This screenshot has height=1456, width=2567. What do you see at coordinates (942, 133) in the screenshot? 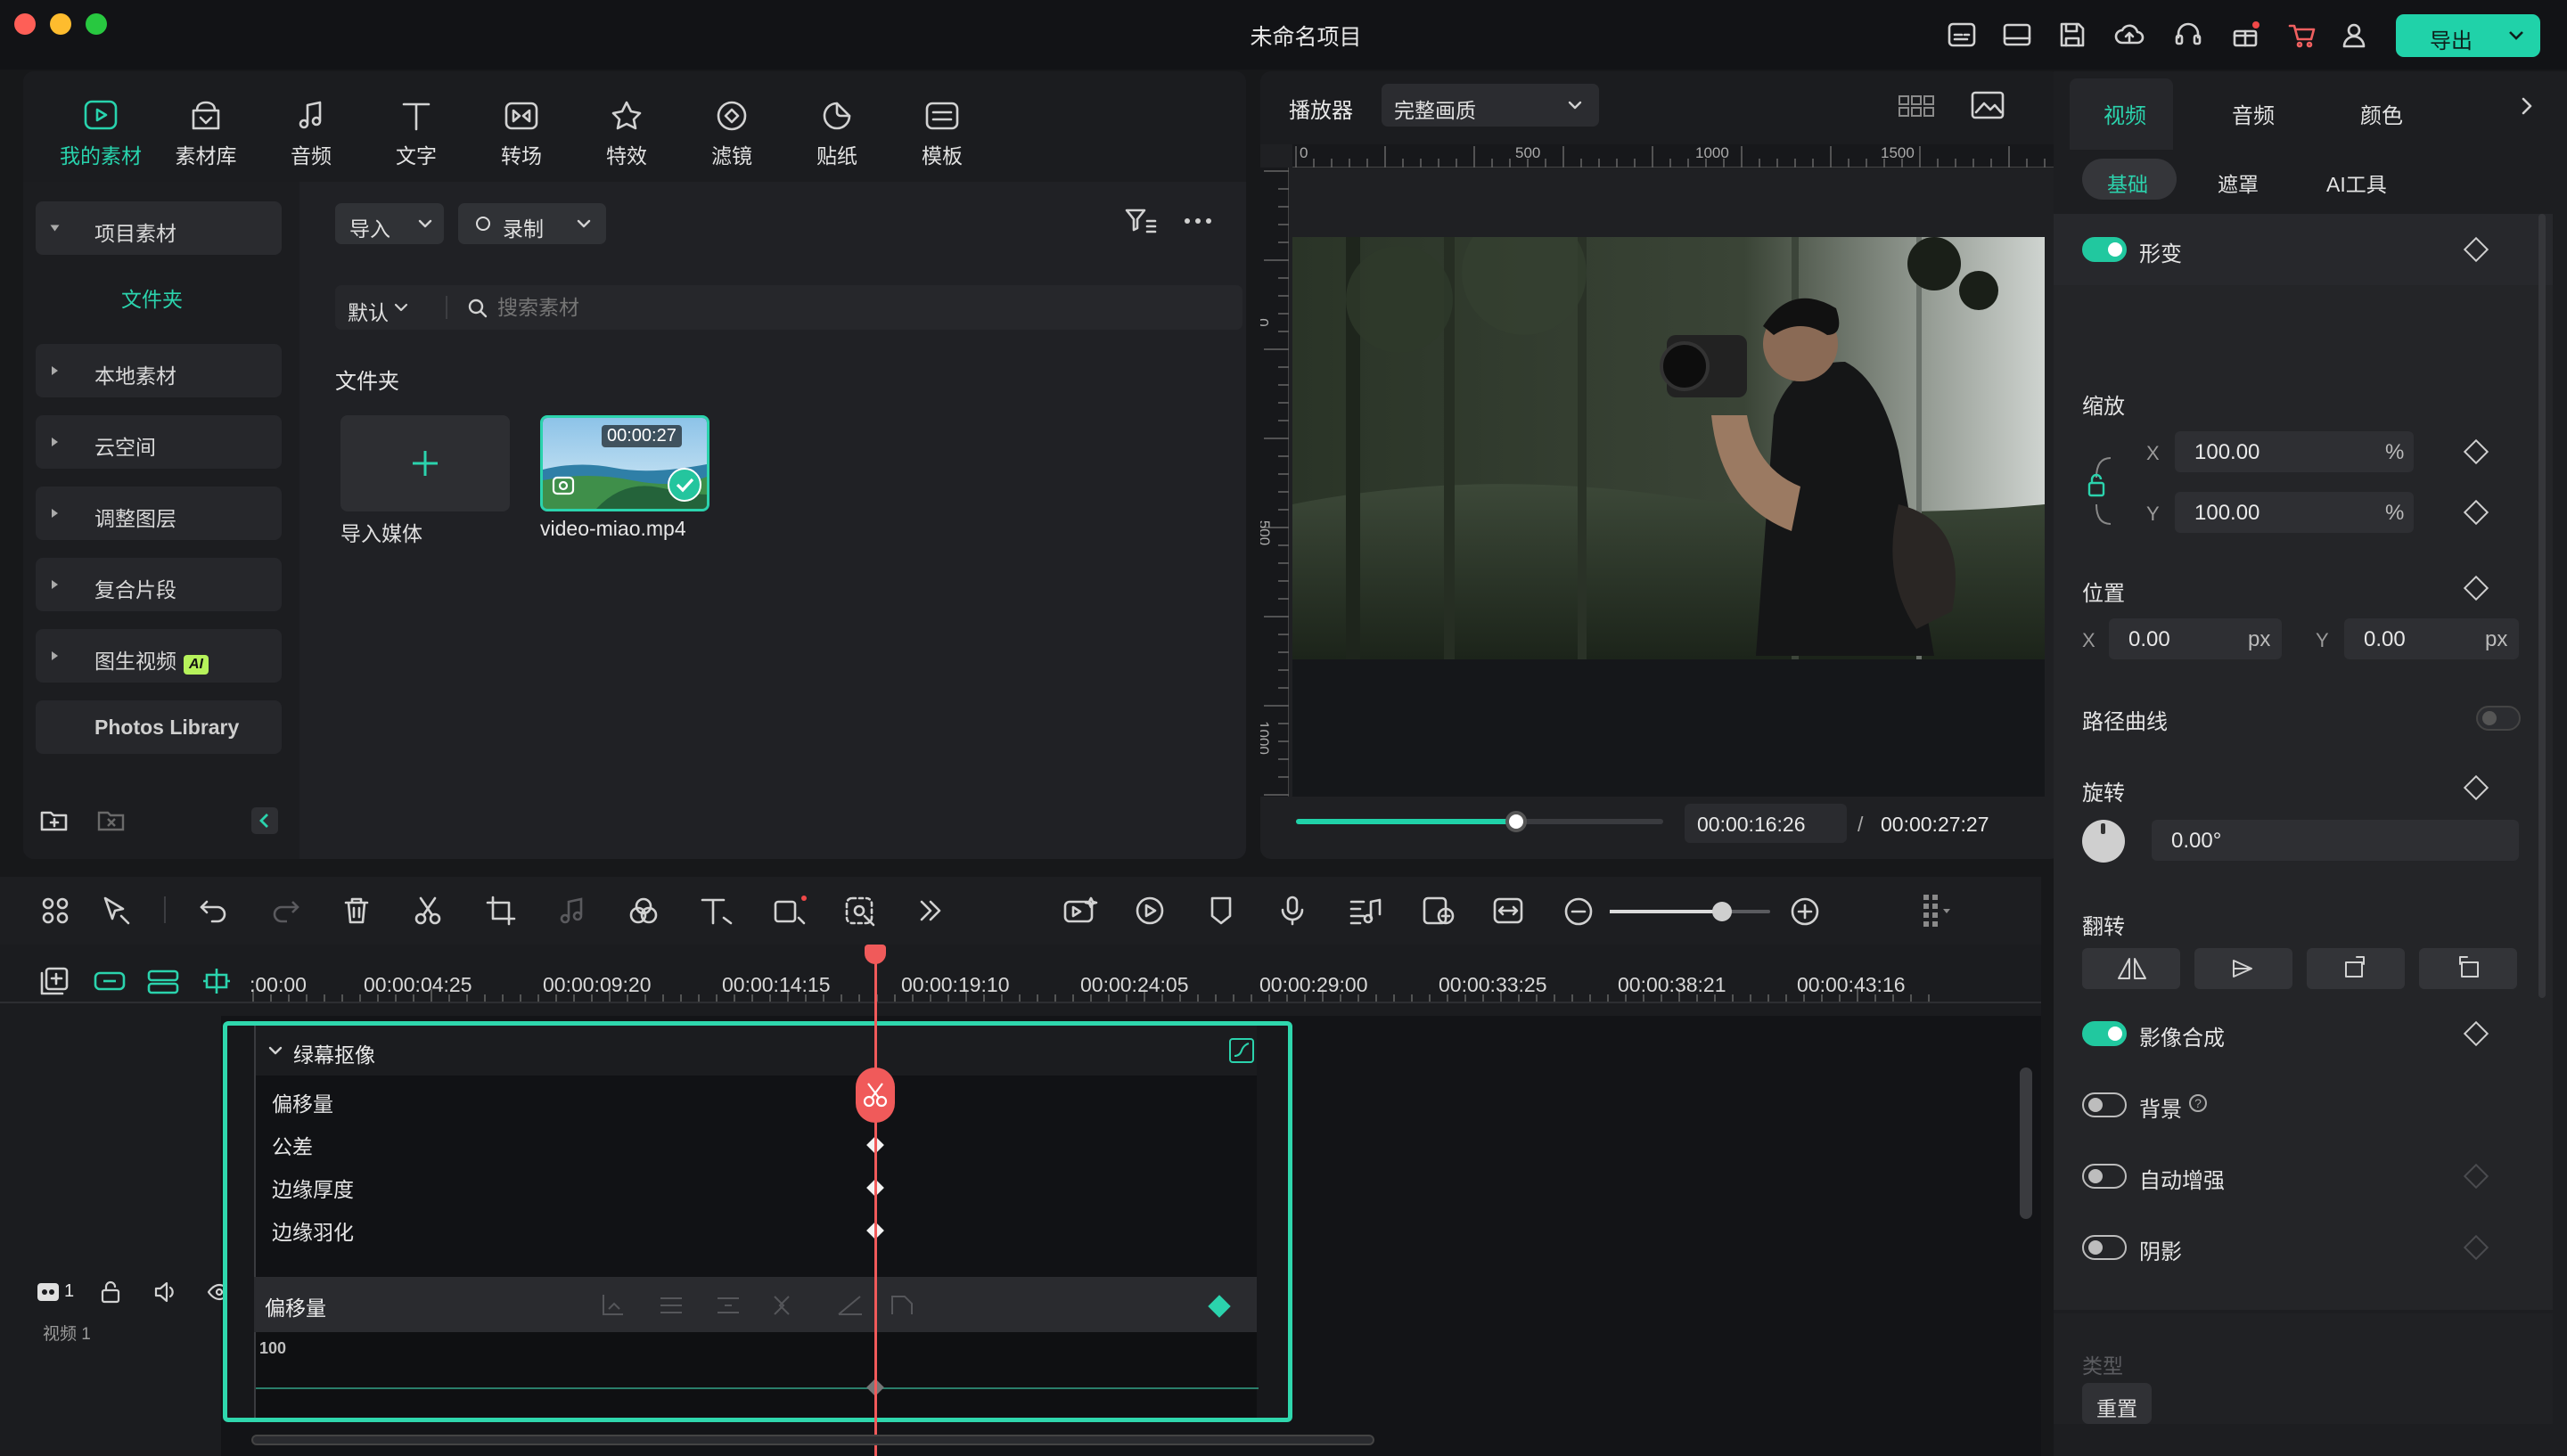
I see `tab-template: 模板` at bounding box center [942, 133].